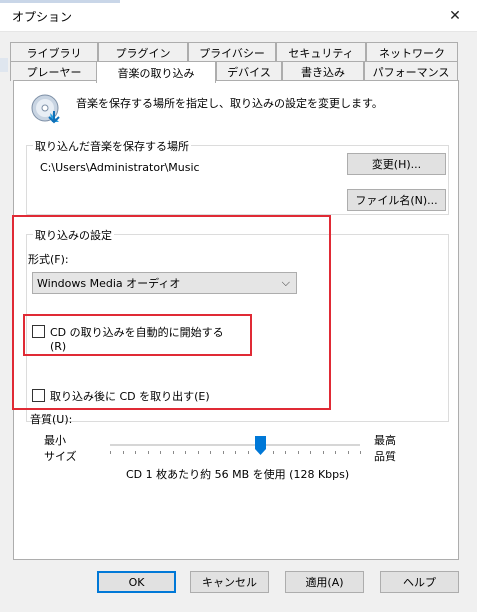 Image resolution: width=477 pixels, height=612 pixels. What do you see at coordinates (385, 440) in the screenshot?
I see `quality-max-label: 最高` at bounding box center [385, 440].